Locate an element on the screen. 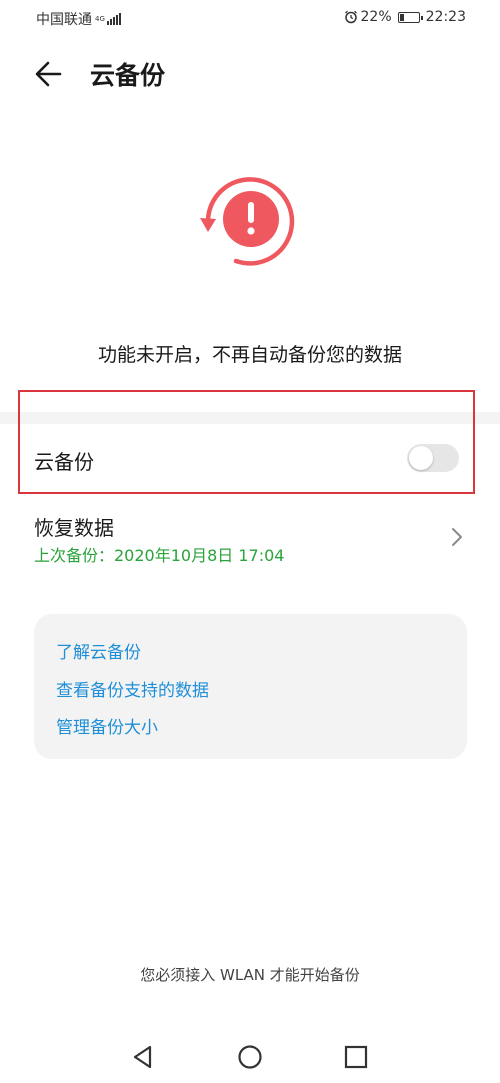 This screenshot has width=500, height=1083. exclamation-sync-icon is located at coordinates (247, 221).